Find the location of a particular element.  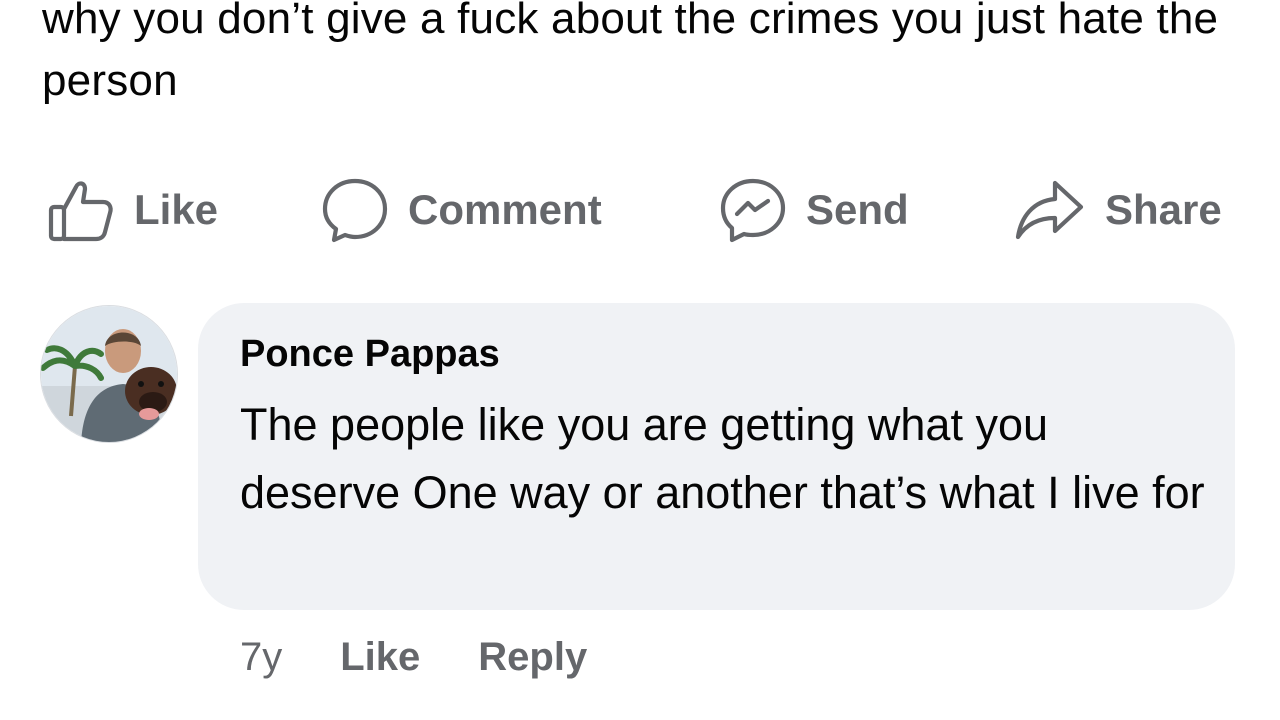

share-button: Share is located at coordinates (1118, 210).